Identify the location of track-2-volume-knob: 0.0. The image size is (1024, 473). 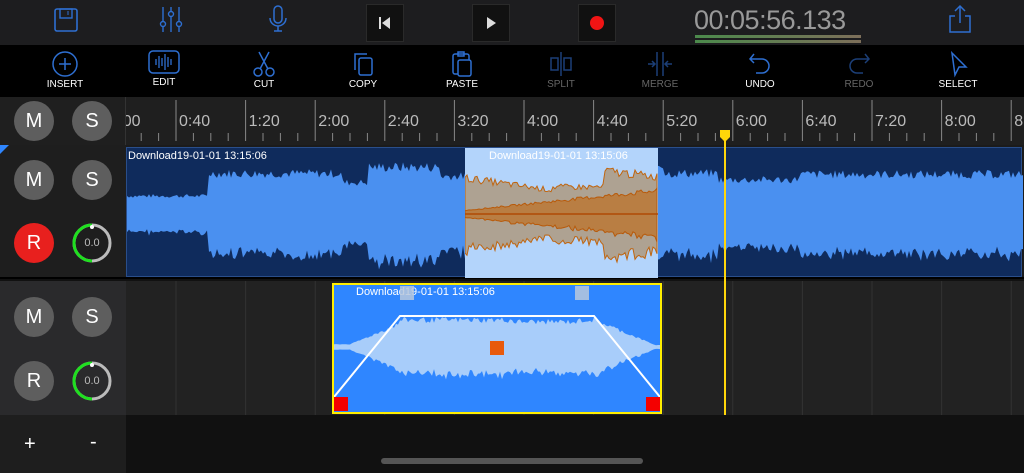
(92, 381).